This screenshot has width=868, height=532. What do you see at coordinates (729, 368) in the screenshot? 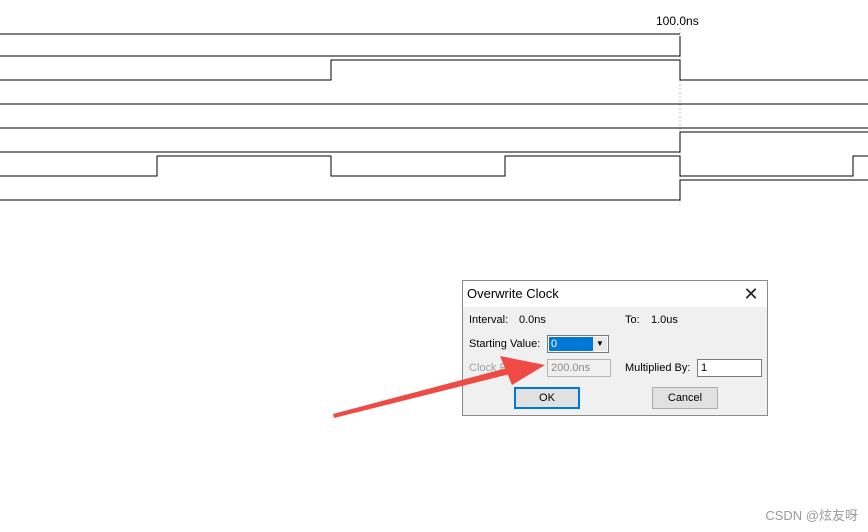
I see `multiplied-by-field: 1` at bounding box center [729, 368].